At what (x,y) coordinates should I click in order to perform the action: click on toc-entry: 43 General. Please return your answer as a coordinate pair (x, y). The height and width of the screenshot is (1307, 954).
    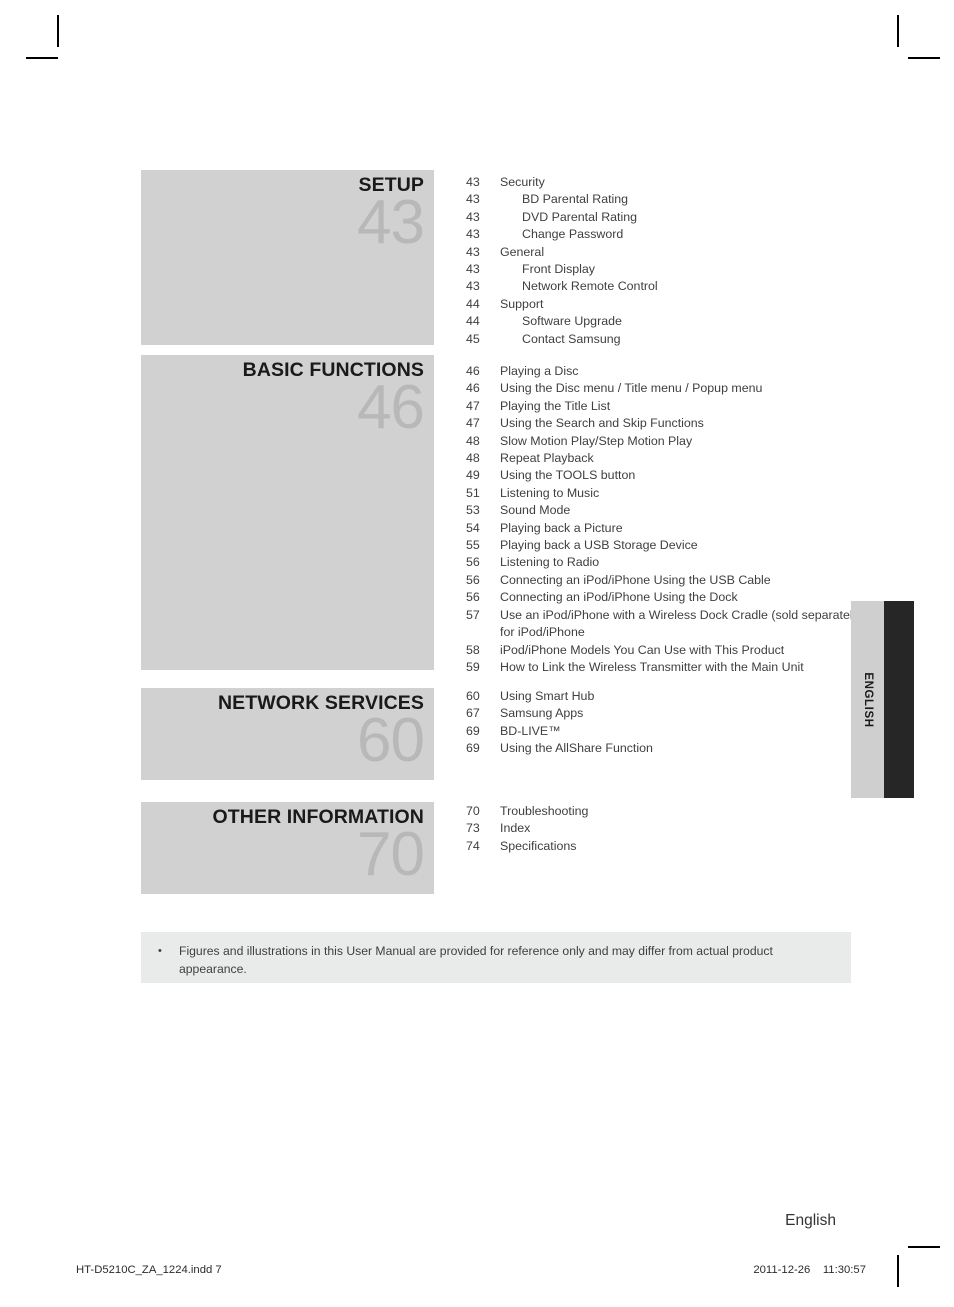
    Looking at the image, I should click on (666, 252).